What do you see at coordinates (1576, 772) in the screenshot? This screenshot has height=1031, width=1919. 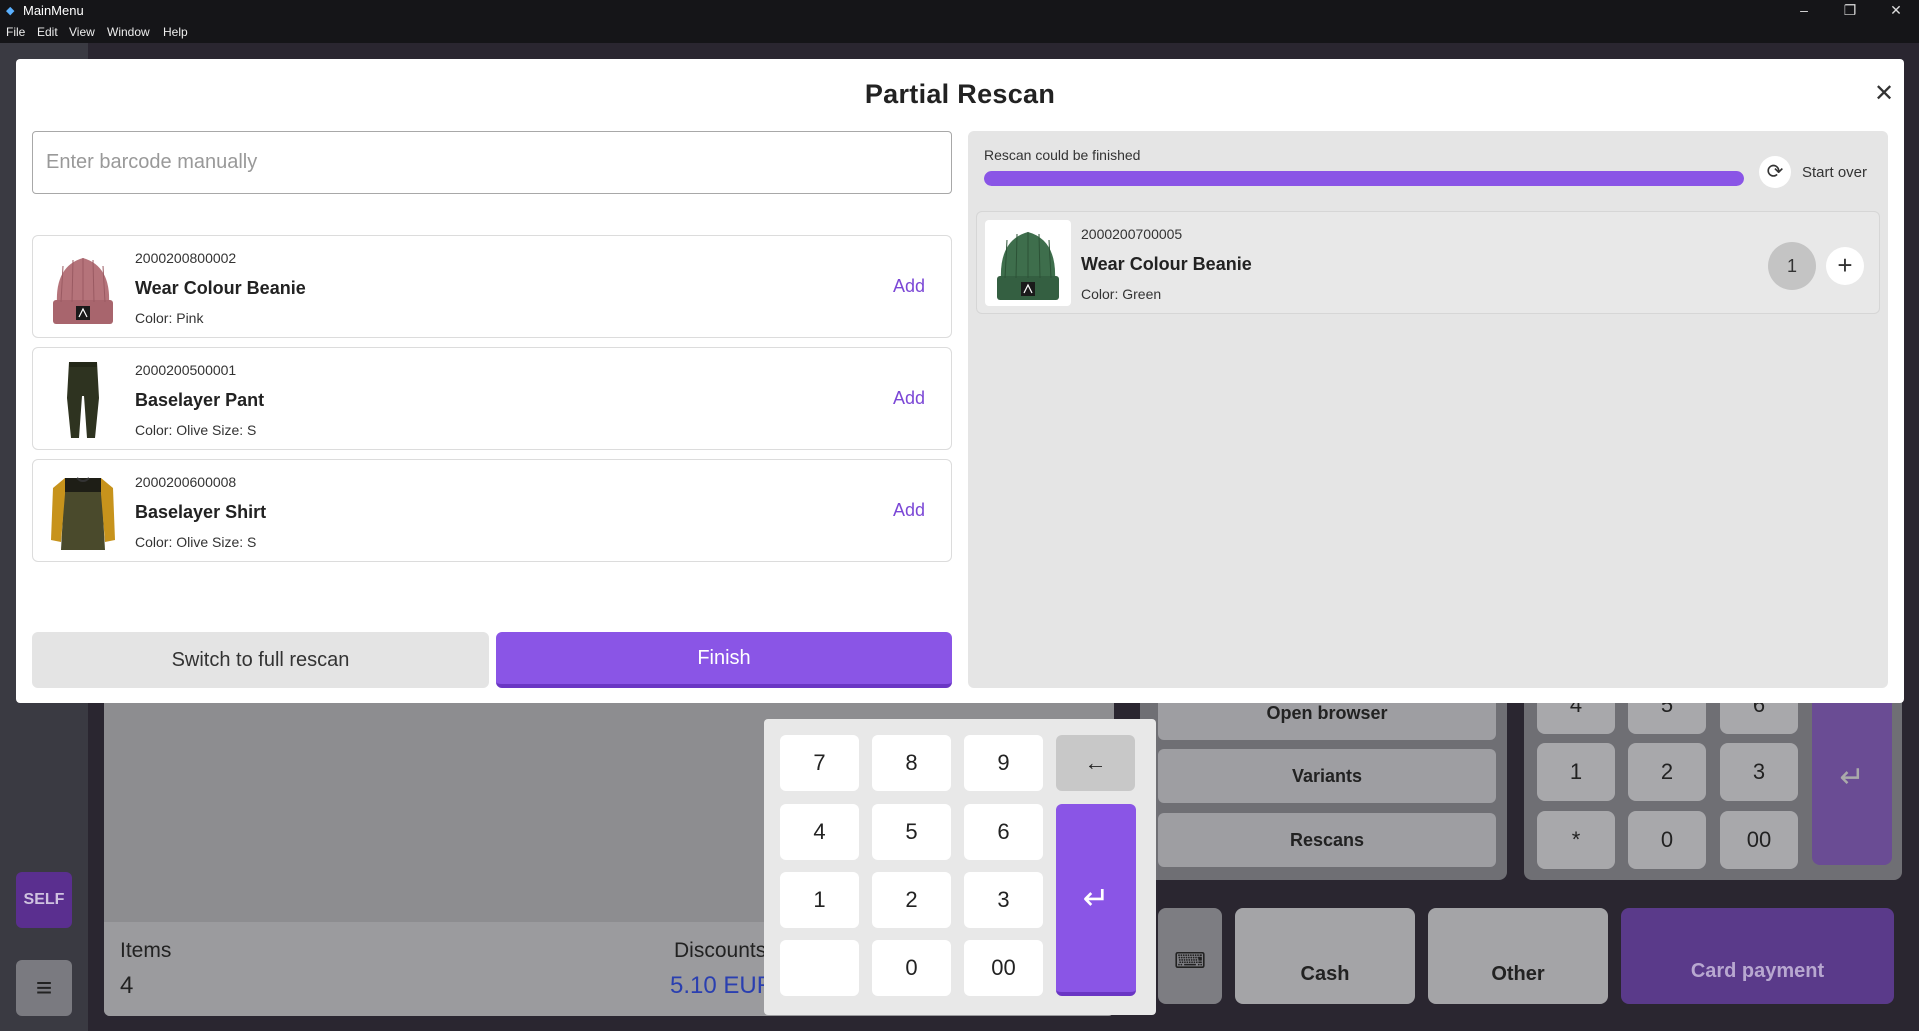 I see `main-numpad-key: 1` at bounding box center [1576, 772].